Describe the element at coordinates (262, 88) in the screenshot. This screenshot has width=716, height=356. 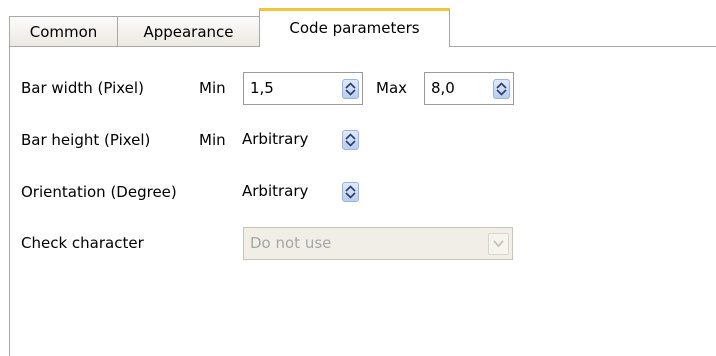
I see `bar-width-min-value: 1,5` at that location.